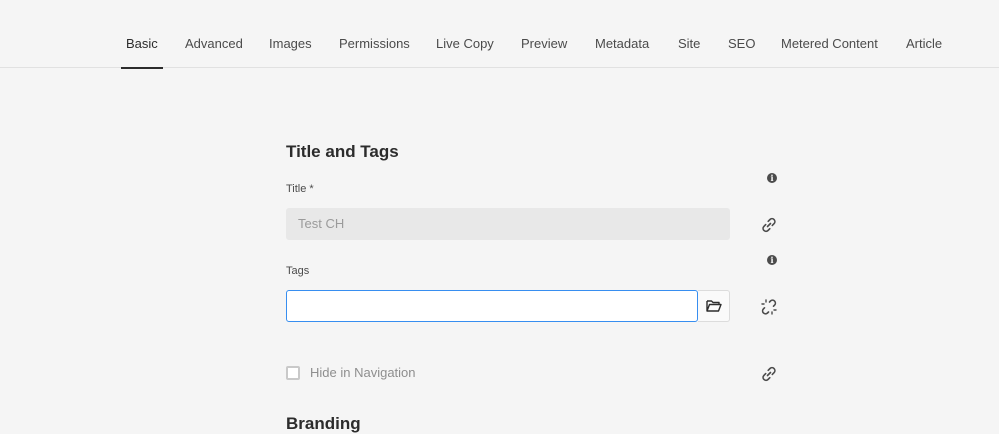 This screenshot has width=999, height=434. Describe the element at coordinates (290, 34) in the screenshot. I see `tab-images: Images` at that location.